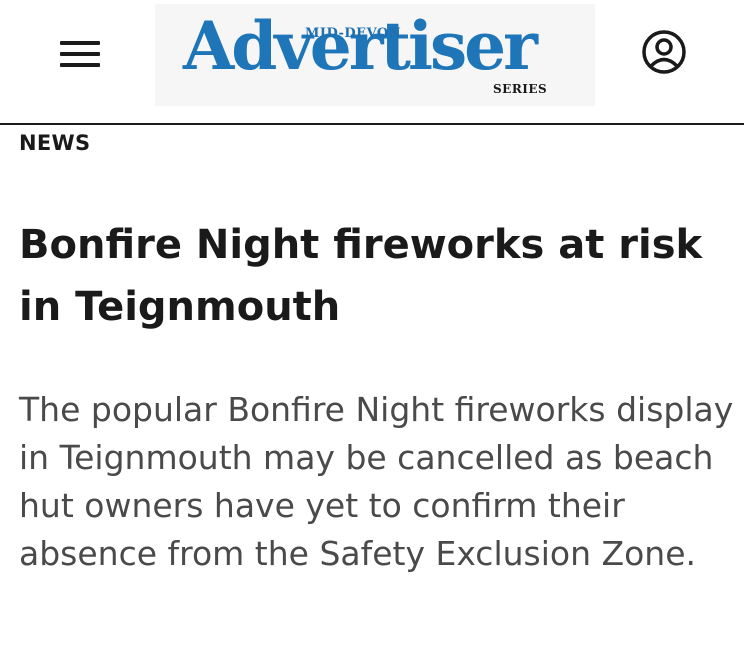 The height and width of the screenshot is (650, 744). I want to click on hamburger-menu-icon, so click(80, 54).